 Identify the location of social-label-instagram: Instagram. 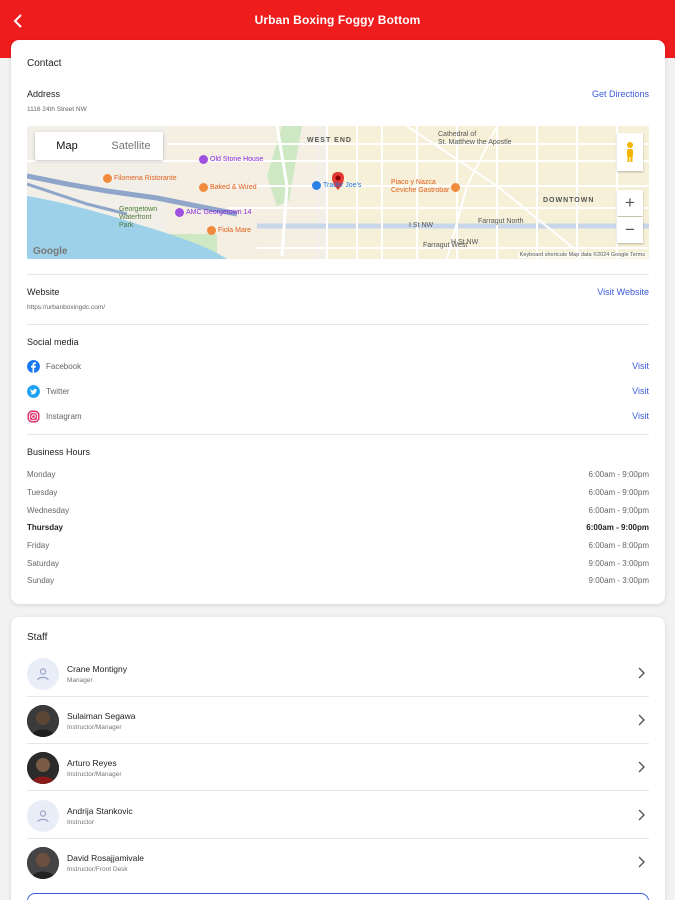
(64, 416).